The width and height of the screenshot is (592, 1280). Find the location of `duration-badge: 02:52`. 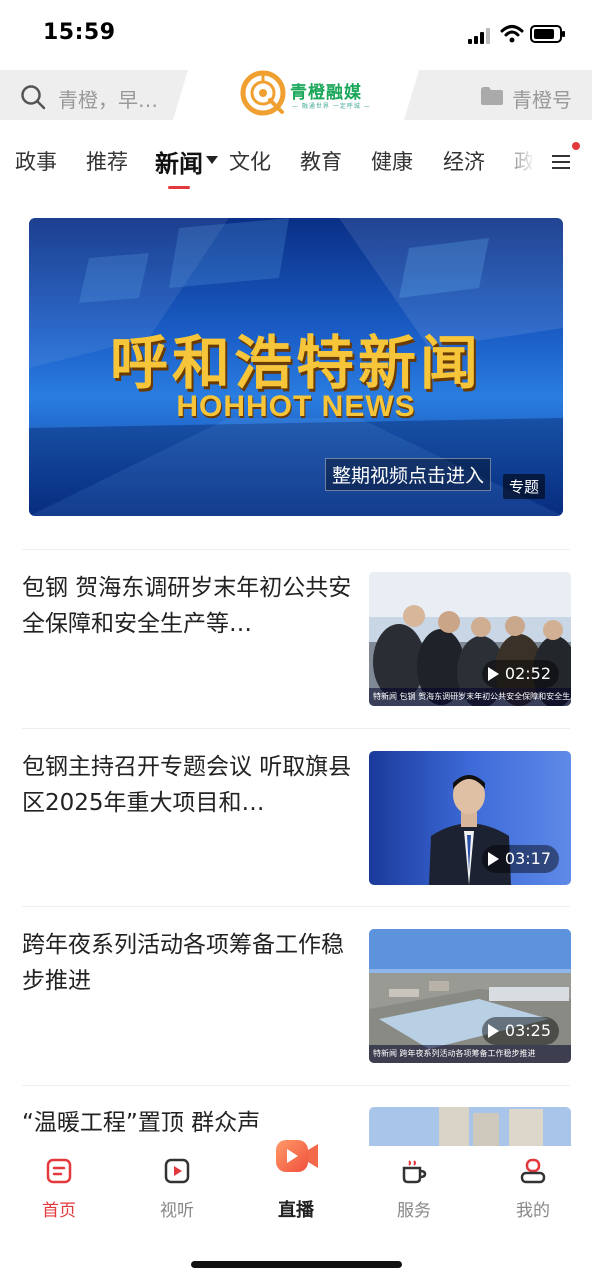

duration-badge: 02:52 is located at coordinates (520, 674).